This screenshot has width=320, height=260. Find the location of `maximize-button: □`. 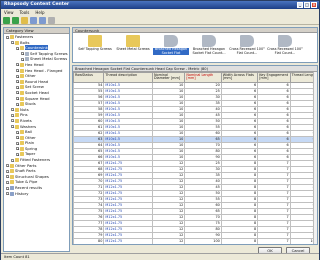

maximize-button: □ is located at coordinates (307, 5).